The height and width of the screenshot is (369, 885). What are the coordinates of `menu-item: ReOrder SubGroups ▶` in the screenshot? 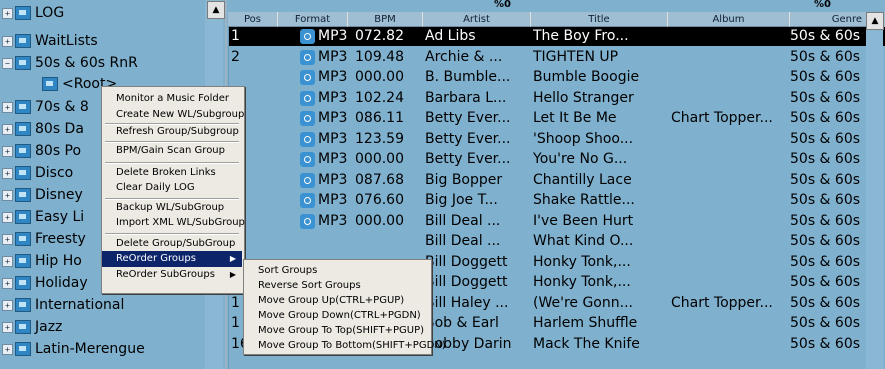 It's located at (172, 275).